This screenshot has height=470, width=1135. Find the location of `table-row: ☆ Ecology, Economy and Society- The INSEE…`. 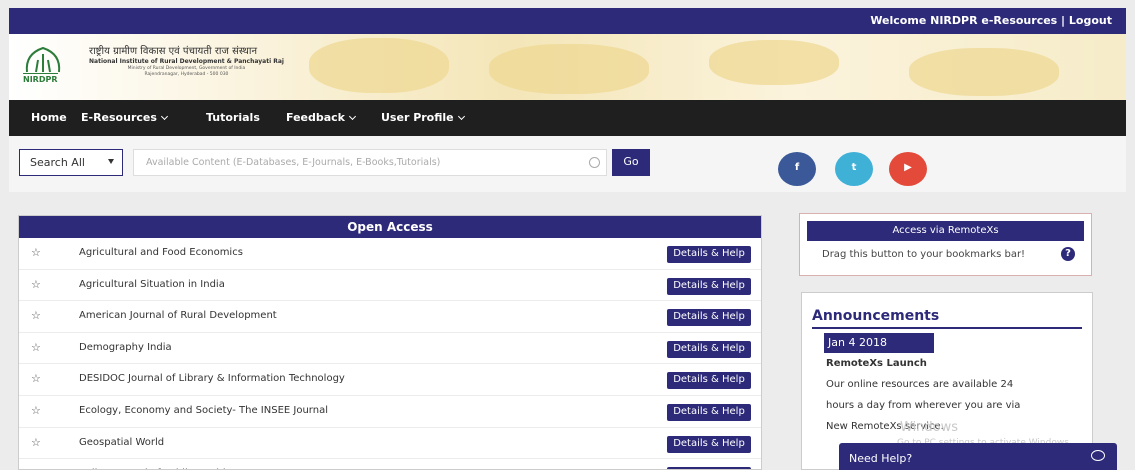

table-row: ☆ Ecology, Economy and Society- The INSEE… is located at coordinates (390, 412).